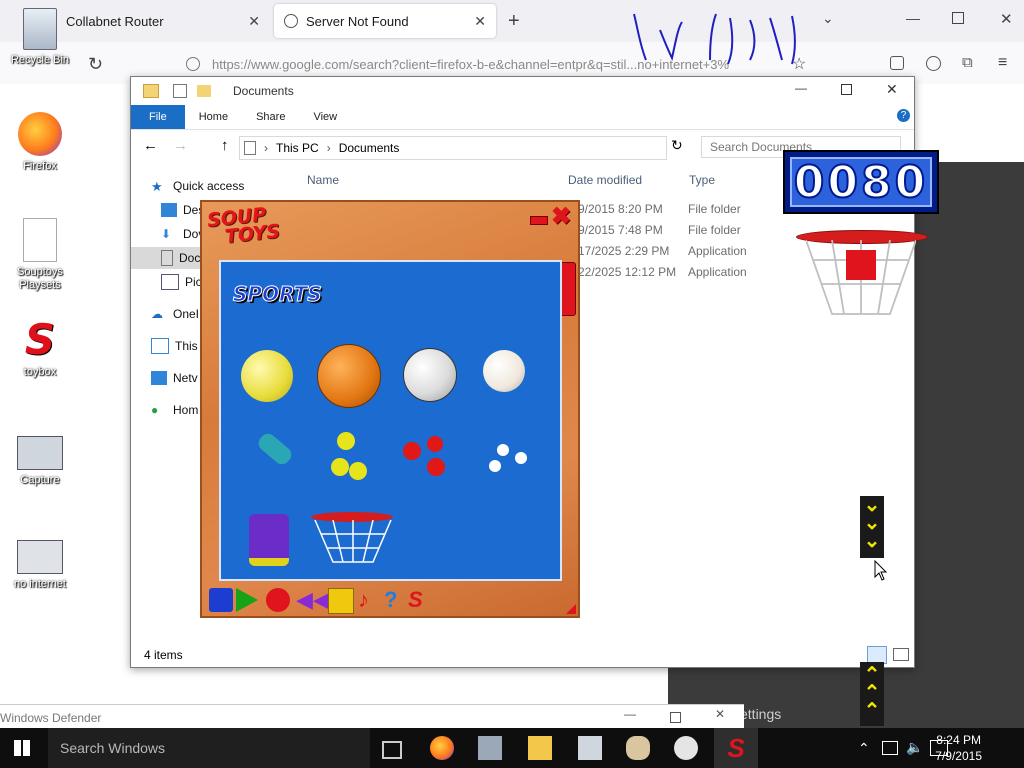 The height and width of the screenshot is (768, 1024). What do you see at coordinates (372, 717) in the screenshot?
I see `windows-defender-window: Windows Defender — ✕` at bounding box center [372, 717].